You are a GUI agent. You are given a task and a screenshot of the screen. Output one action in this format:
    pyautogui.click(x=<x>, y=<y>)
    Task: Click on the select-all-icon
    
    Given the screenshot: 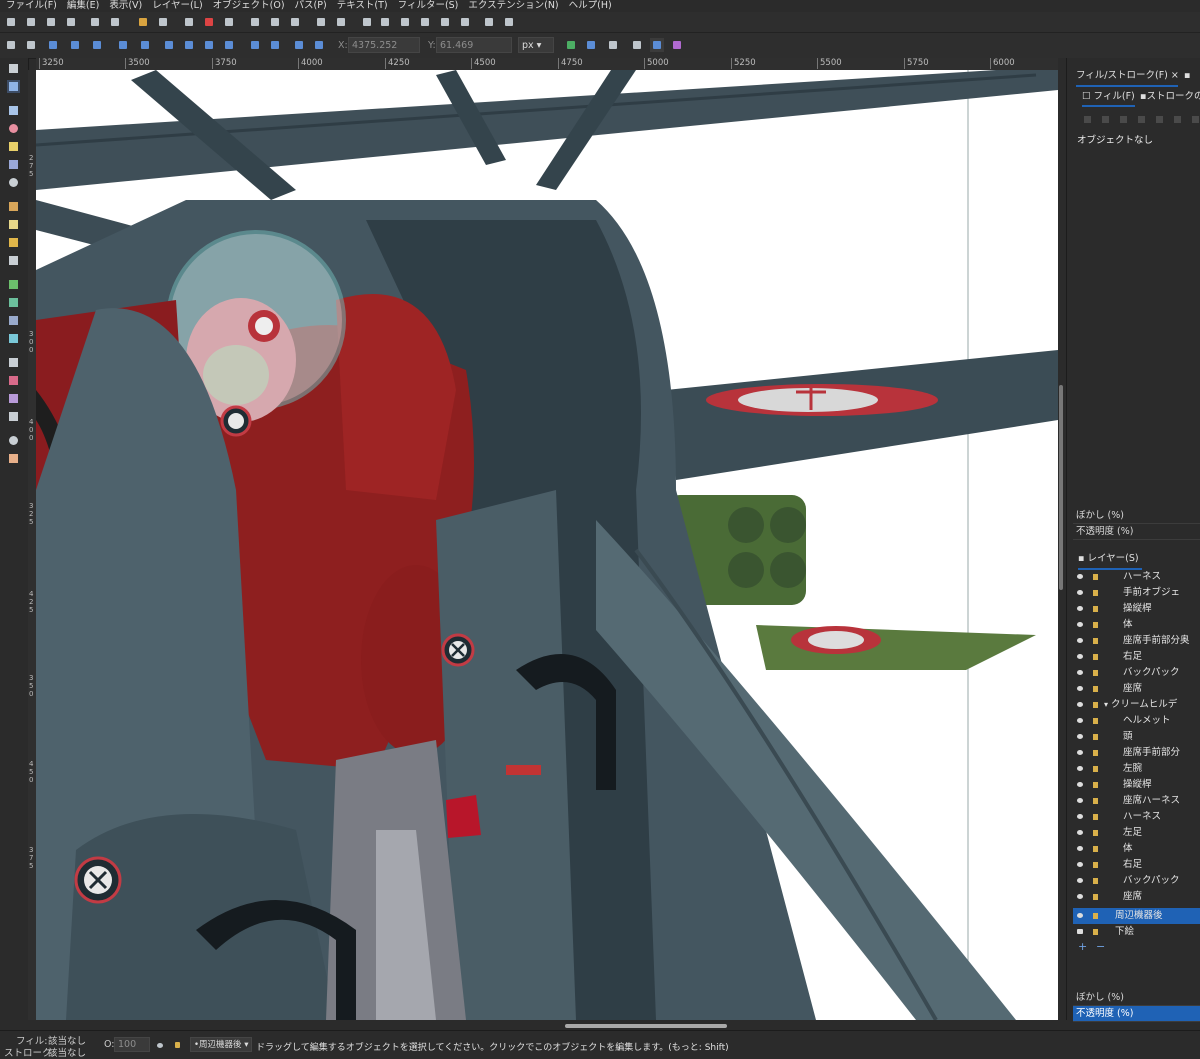 What is the action you would take?
    pyautogui.click(x=11, y=45)
    